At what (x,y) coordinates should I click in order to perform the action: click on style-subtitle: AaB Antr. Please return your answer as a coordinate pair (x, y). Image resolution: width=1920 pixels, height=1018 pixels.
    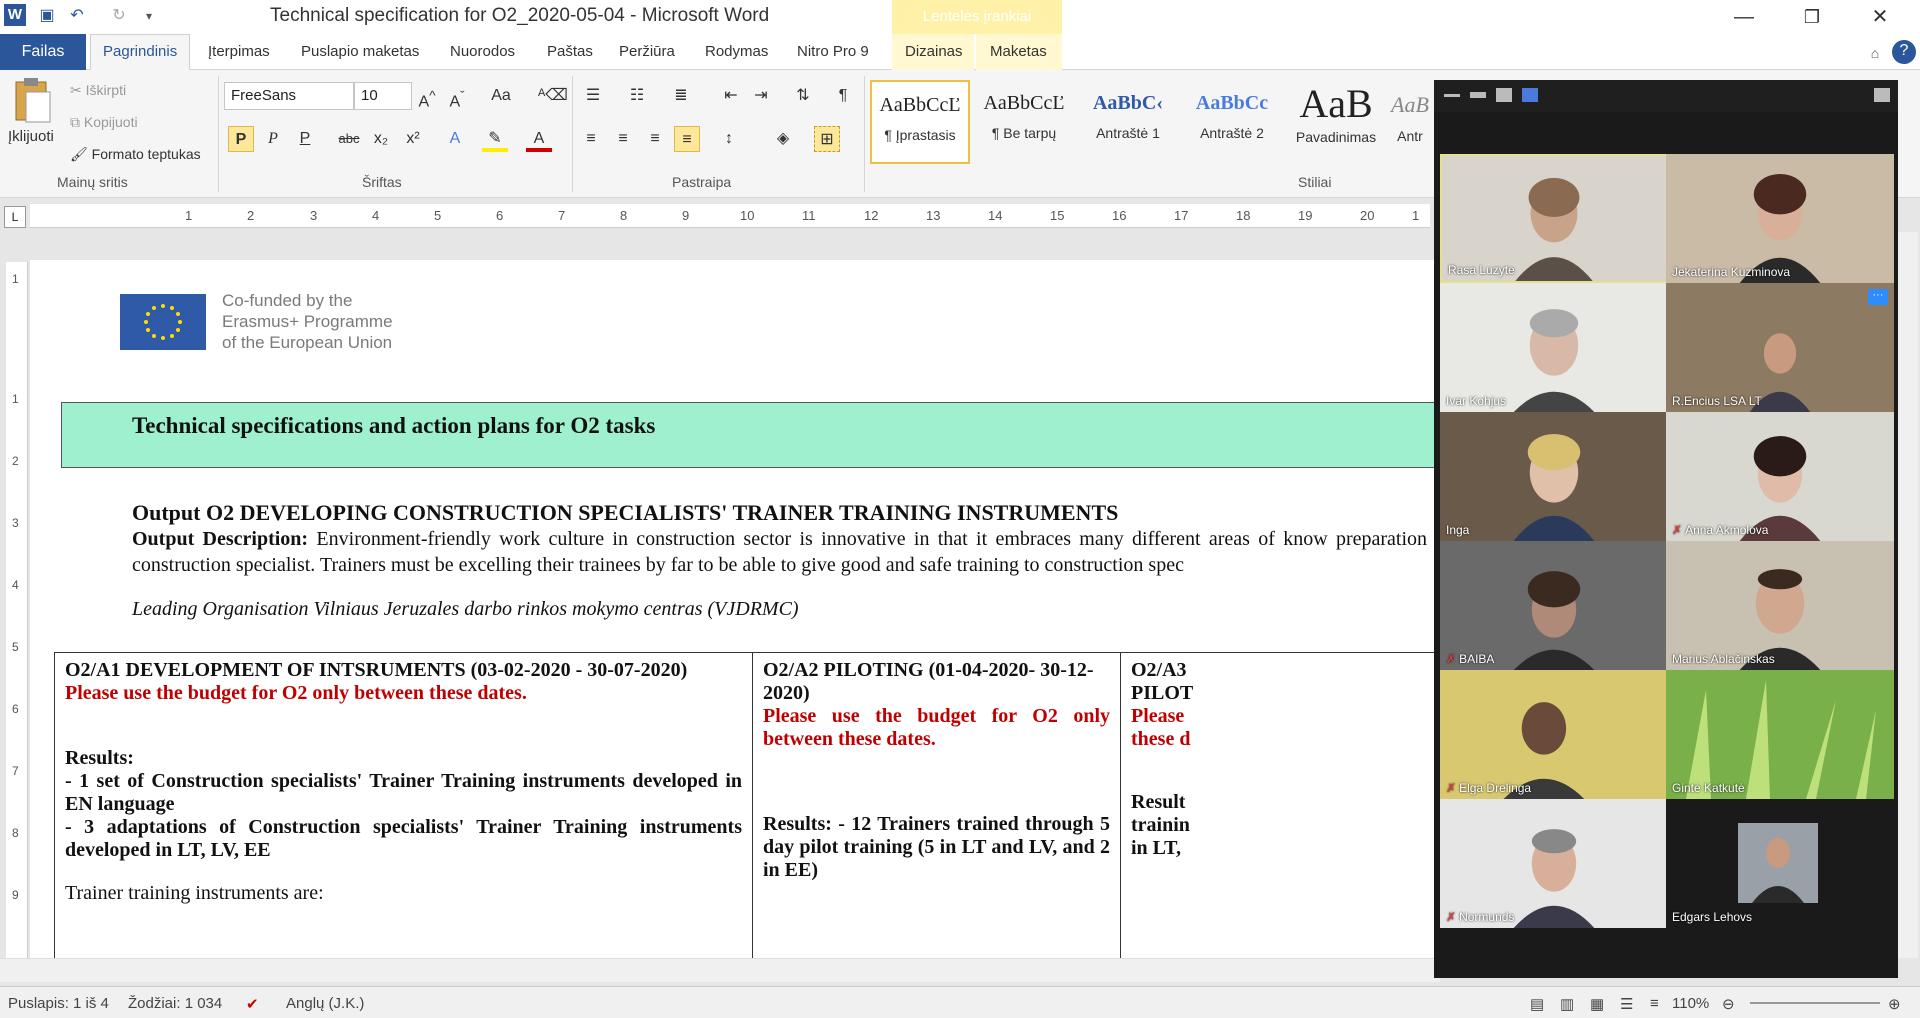
    Looking at the image, I should click on (1410, 122).